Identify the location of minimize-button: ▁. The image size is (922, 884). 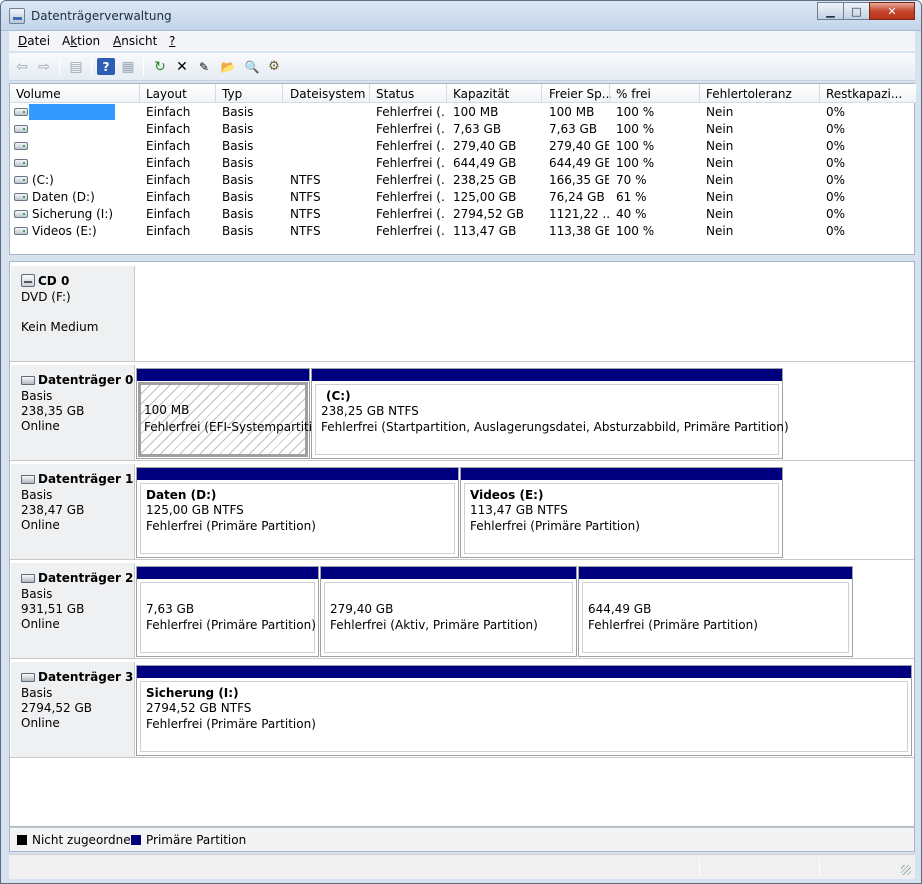
(830, 11).